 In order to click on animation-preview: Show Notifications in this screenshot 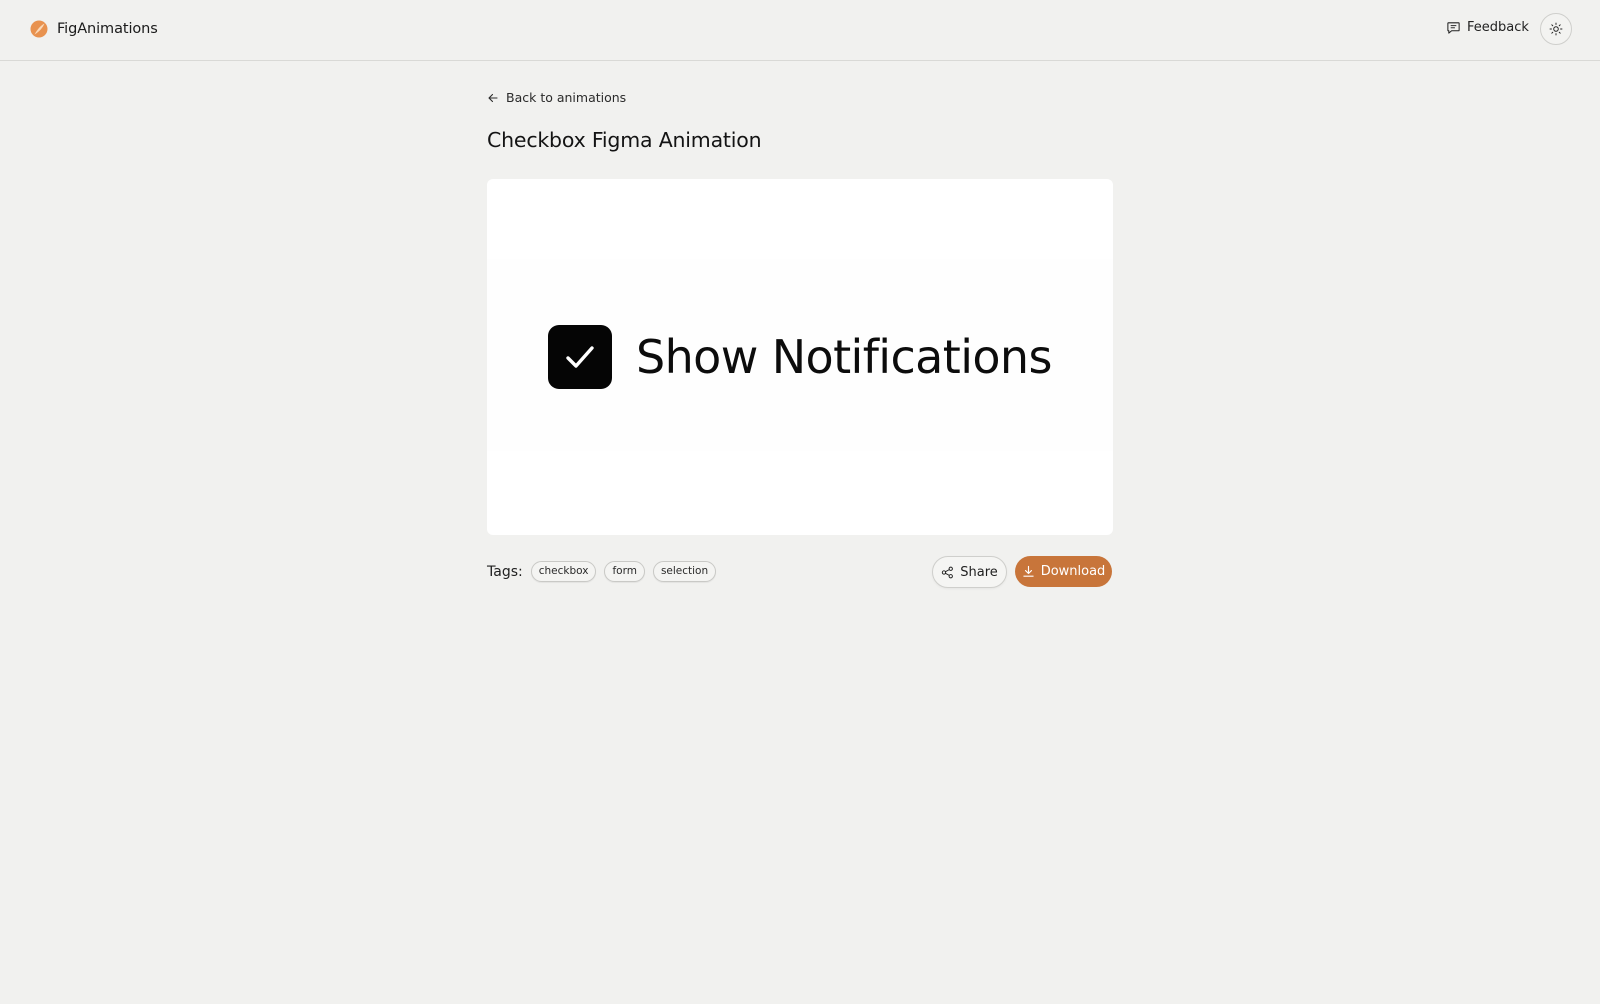, I will do `click(800, 357)`.